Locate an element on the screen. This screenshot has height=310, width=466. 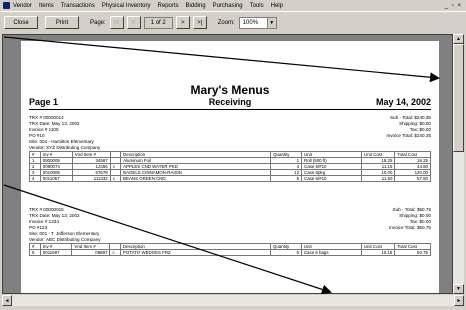
scroll-up-icon: ▲ is located at coordinates (458, 39).